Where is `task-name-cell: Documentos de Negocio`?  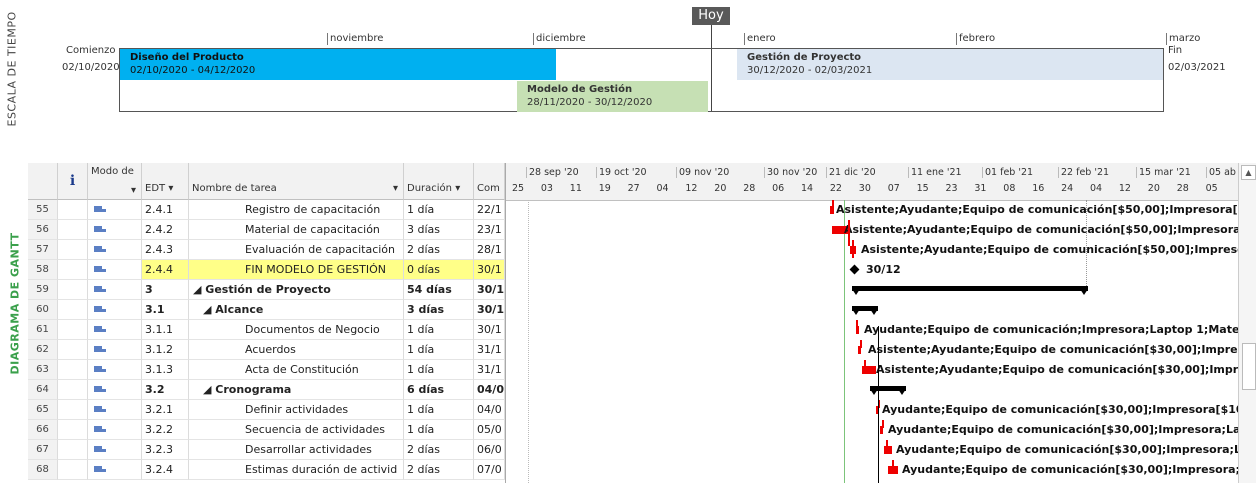
task-name-cell: Documentos de Negocio is located at coordinates (296, 330).